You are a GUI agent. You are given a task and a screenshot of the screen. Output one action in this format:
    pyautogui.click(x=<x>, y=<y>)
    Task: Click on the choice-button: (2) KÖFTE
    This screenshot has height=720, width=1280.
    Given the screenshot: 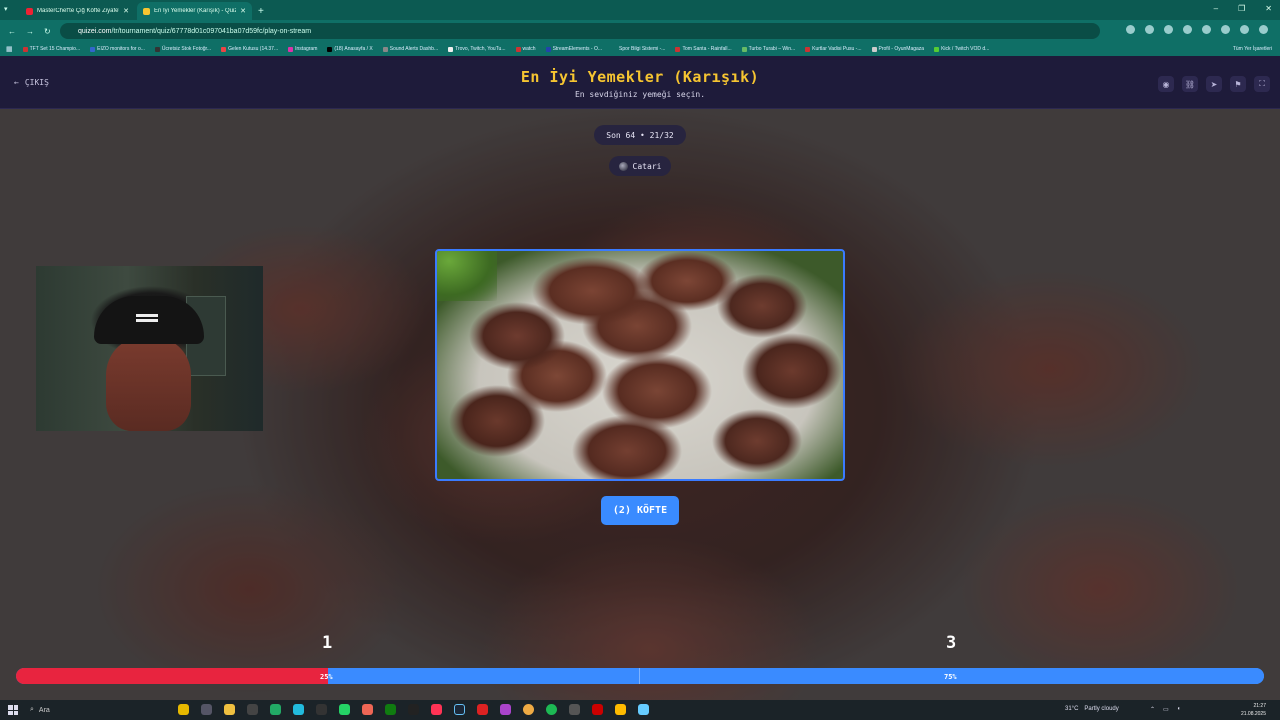 What is the action you would take?
    pyautogui.click(x=640, y=510)
    